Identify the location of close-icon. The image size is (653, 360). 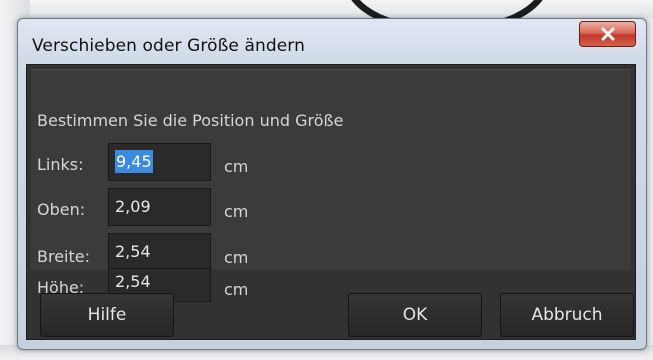
(608, 34).